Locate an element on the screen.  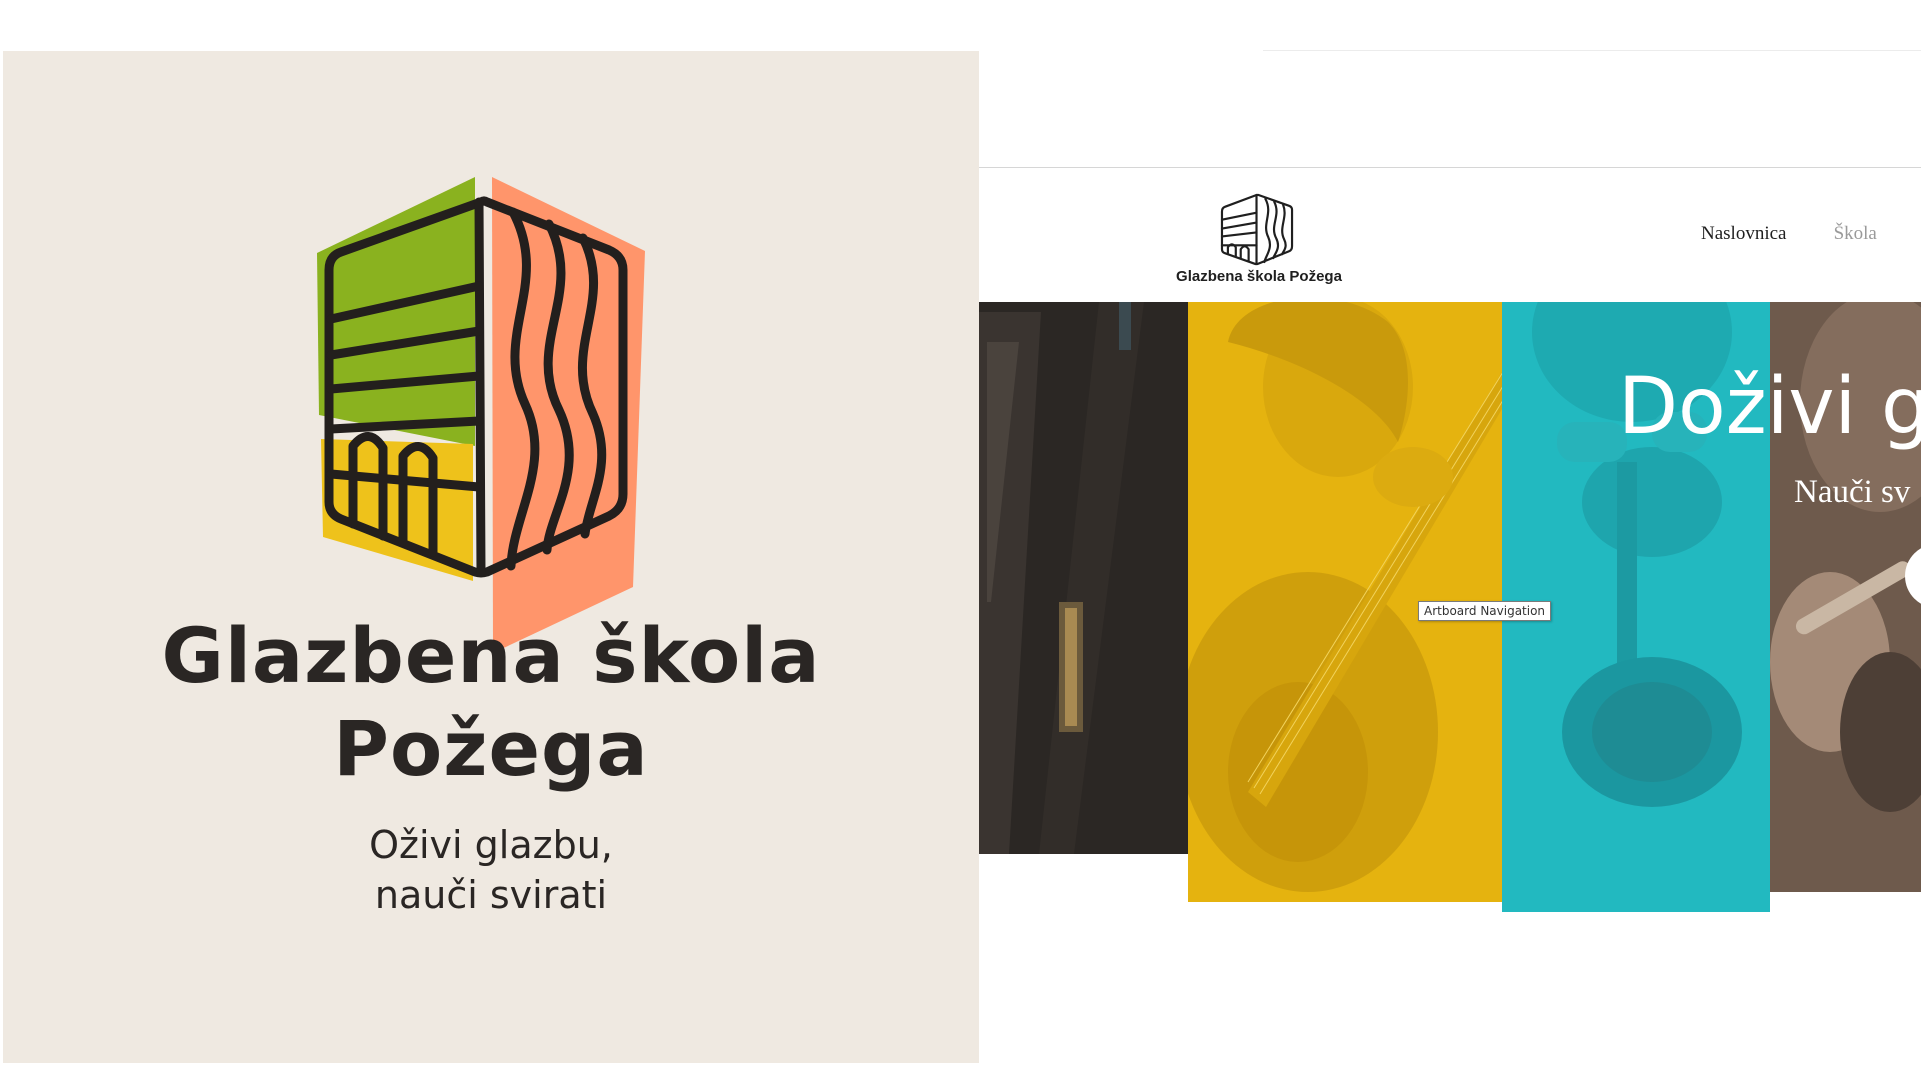
site-header: Glazbena škola Požega Naslovnica Škola is located at coordinates (1450, 234).